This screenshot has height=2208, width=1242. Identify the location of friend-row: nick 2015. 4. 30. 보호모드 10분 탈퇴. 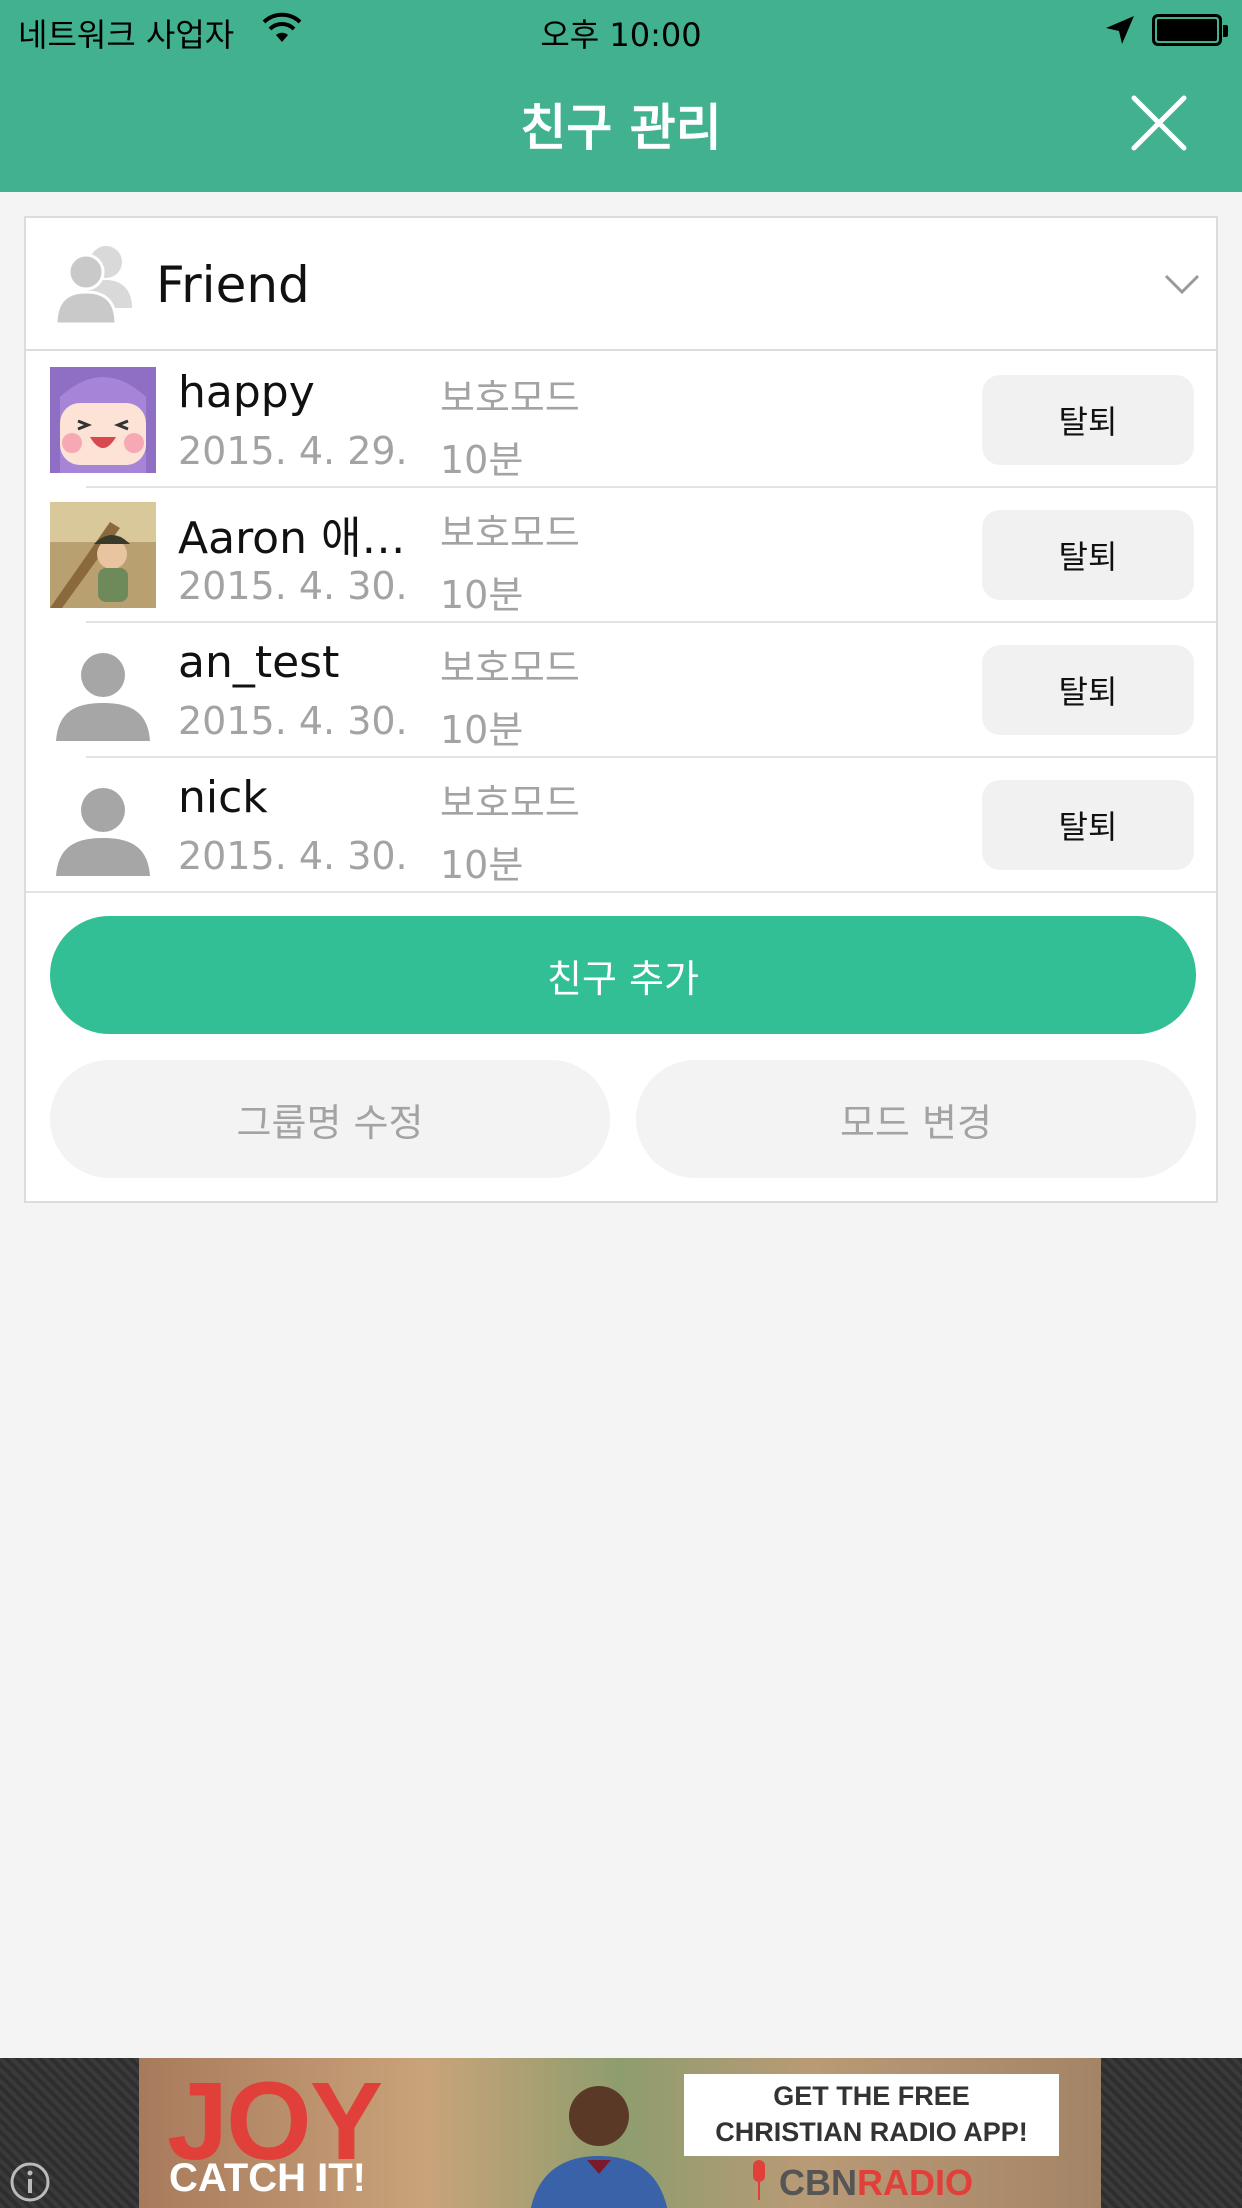
(621, 825).